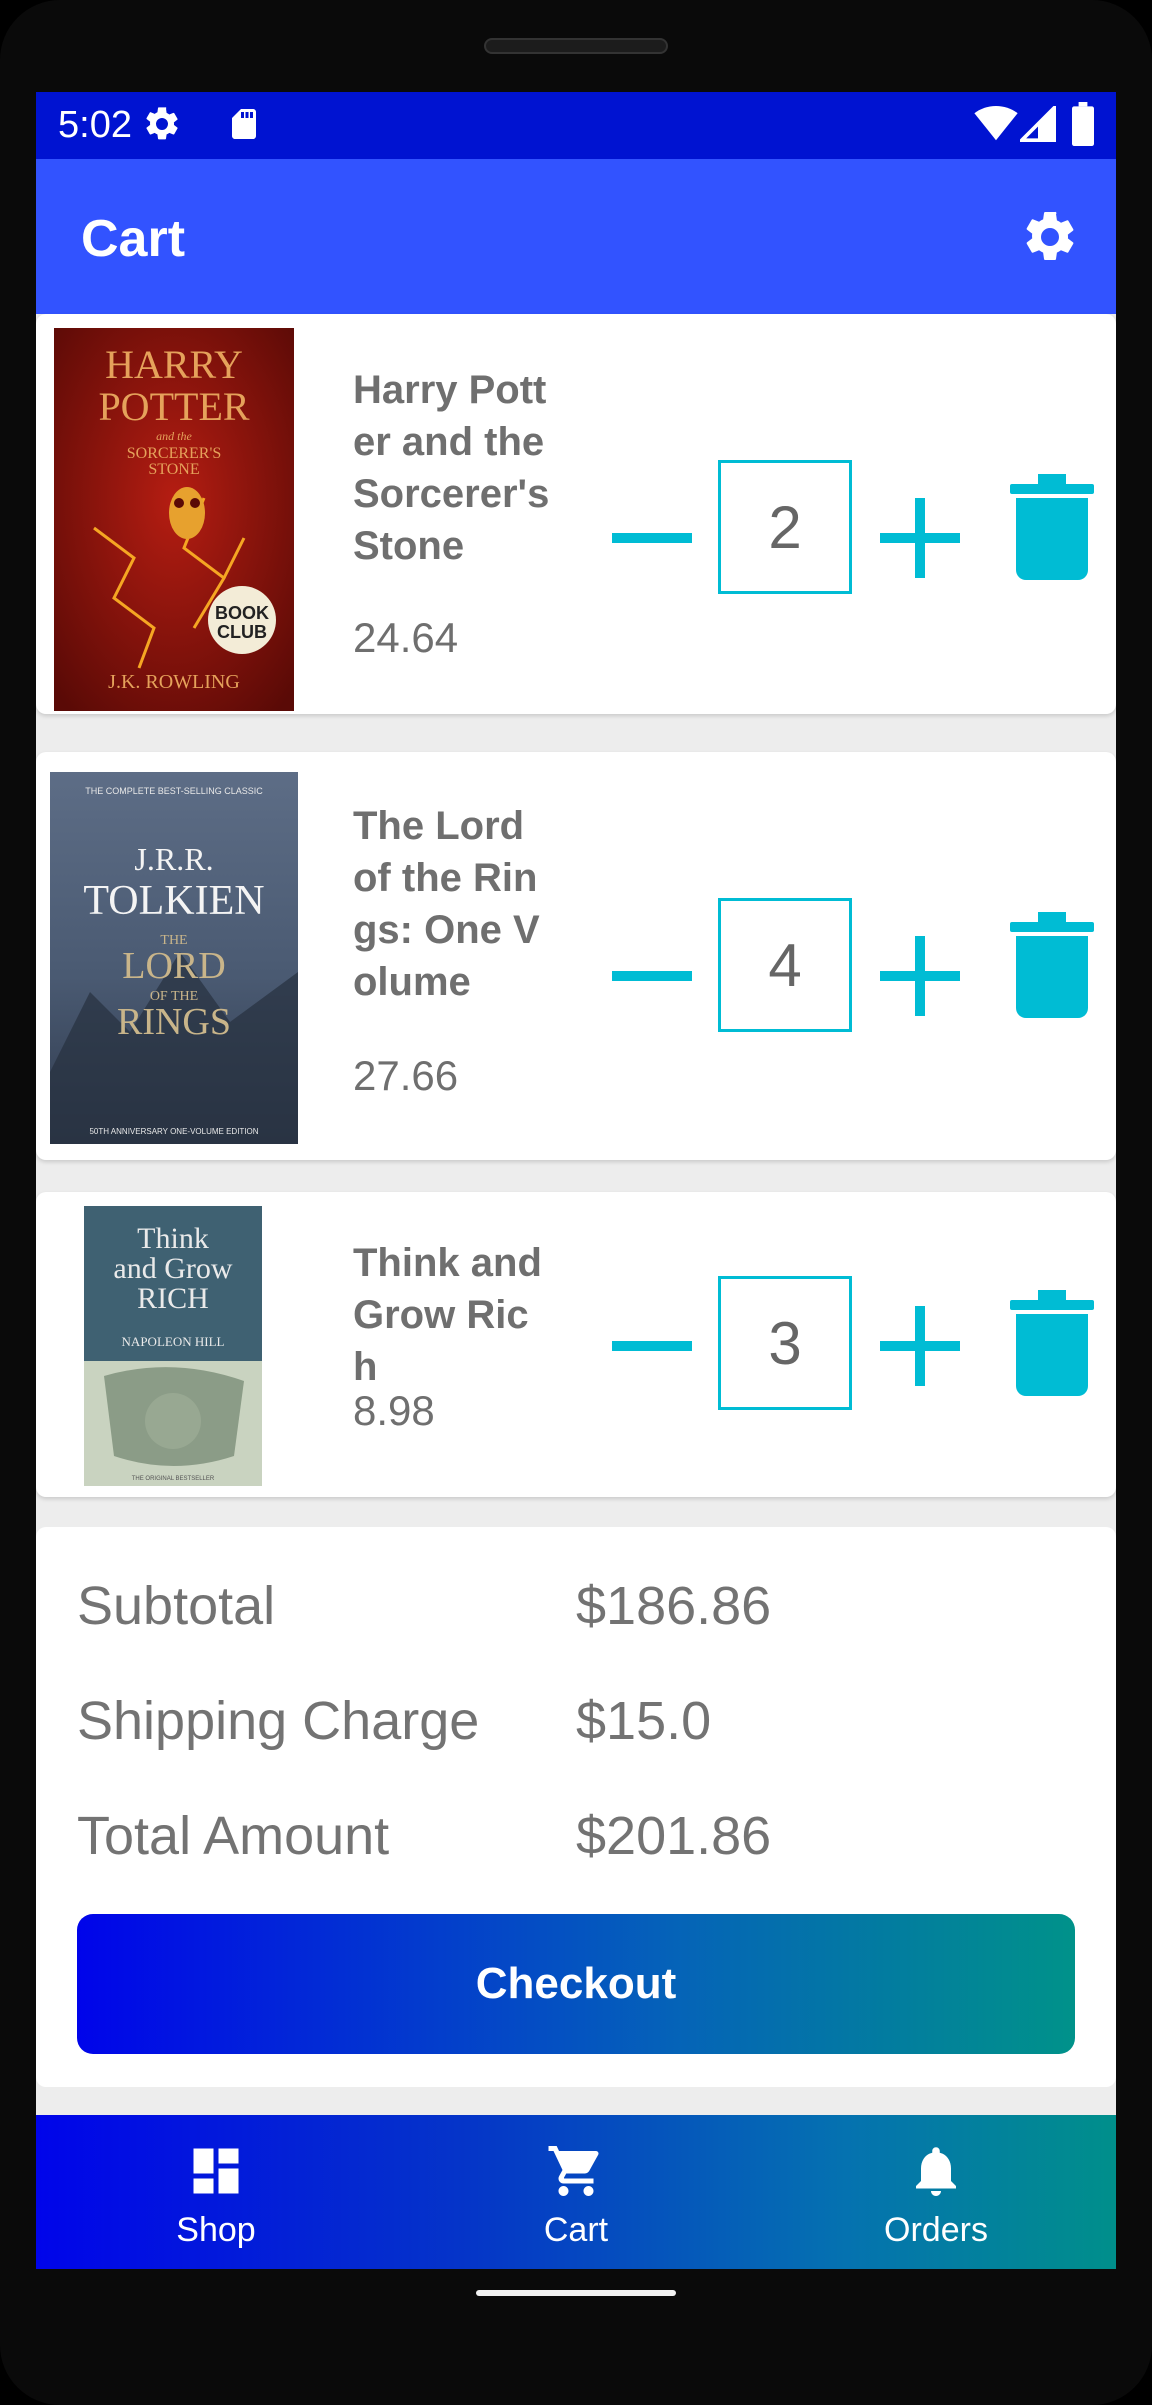 This screenshot has width=1152, height=2405. Describe the element at coordinates (95, 125) in the screenshot. I see `status-time: 5:02` at that location.